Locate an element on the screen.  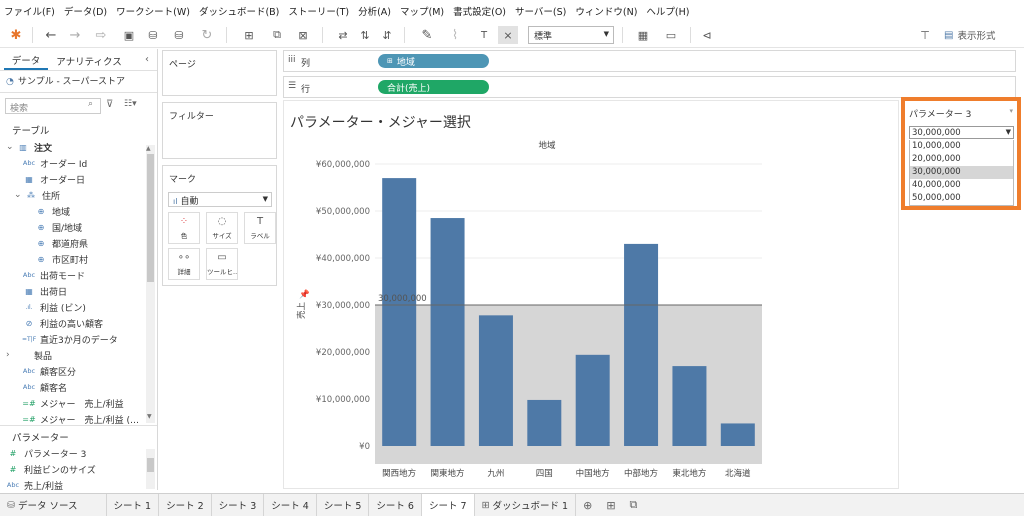
parameter-option: 40,000,000 is located at coordinates (961, 185).